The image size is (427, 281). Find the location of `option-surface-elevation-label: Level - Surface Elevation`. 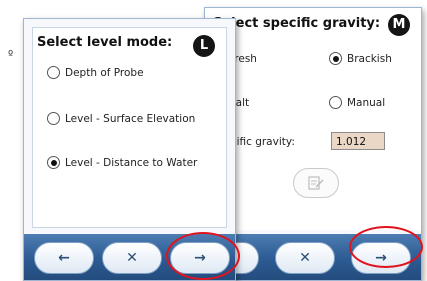

option-surface-elevation-label: Level - Surface Elevation is located at coordinates (130, 118).